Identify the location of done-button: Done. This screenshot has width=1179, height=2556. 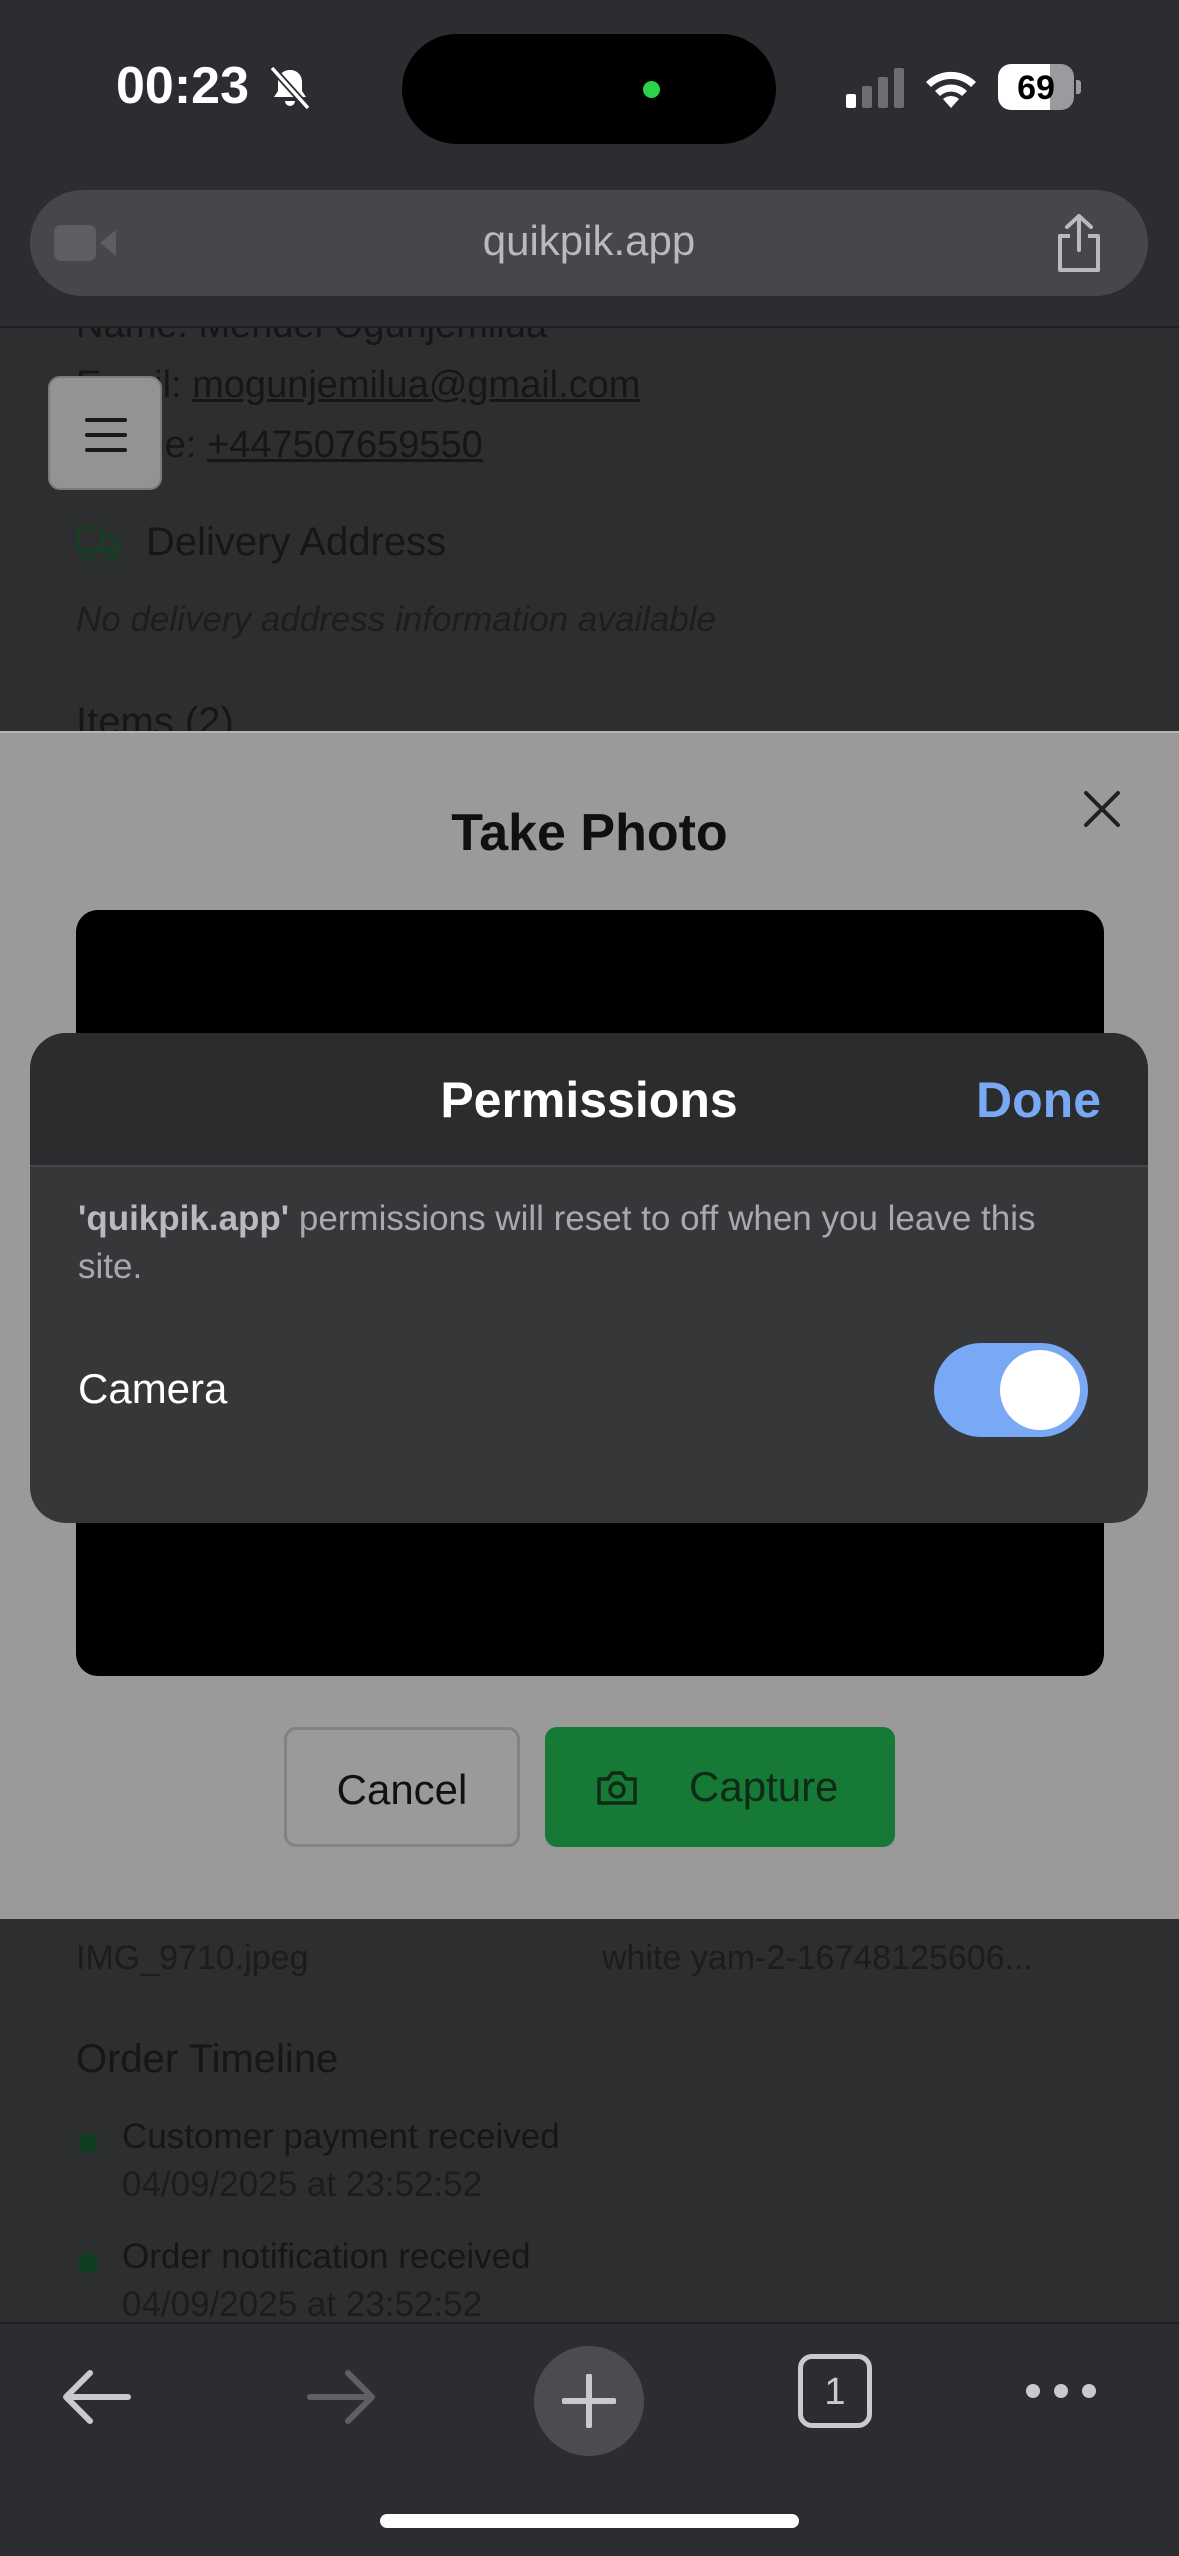
(1038, 1100).